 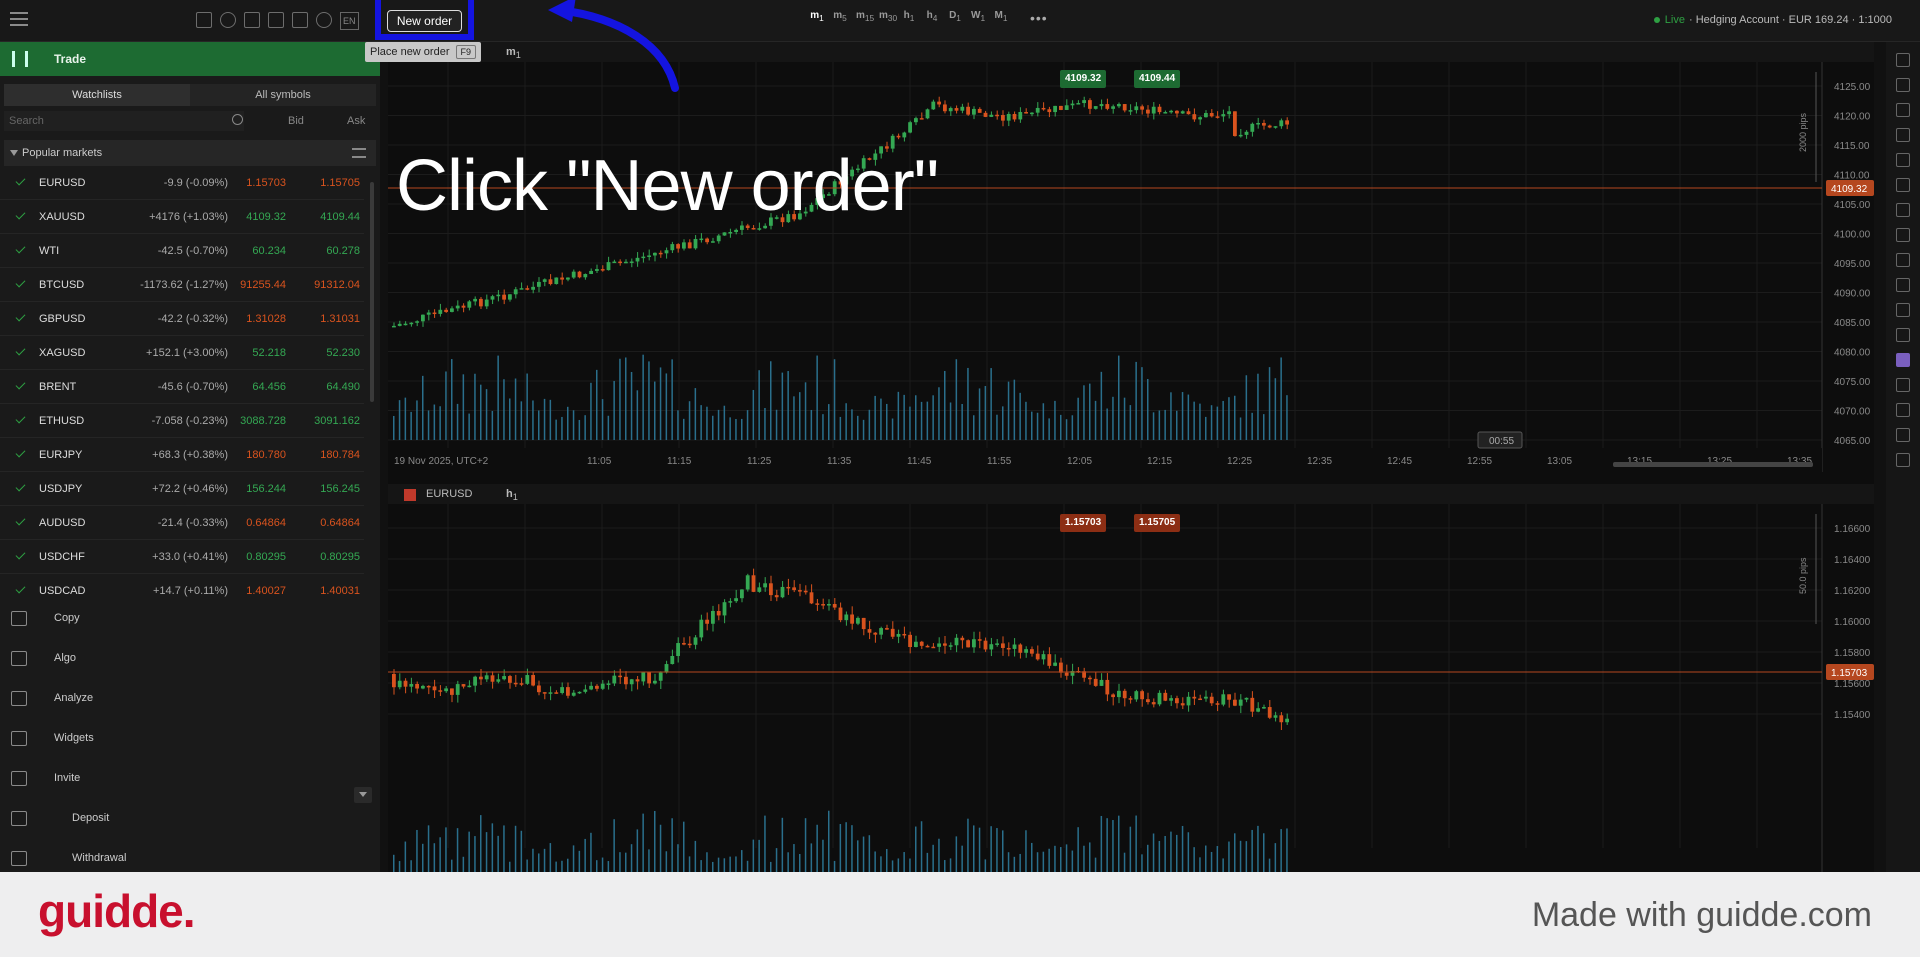 I want to click on search-icon, so click(x=237, y=119).